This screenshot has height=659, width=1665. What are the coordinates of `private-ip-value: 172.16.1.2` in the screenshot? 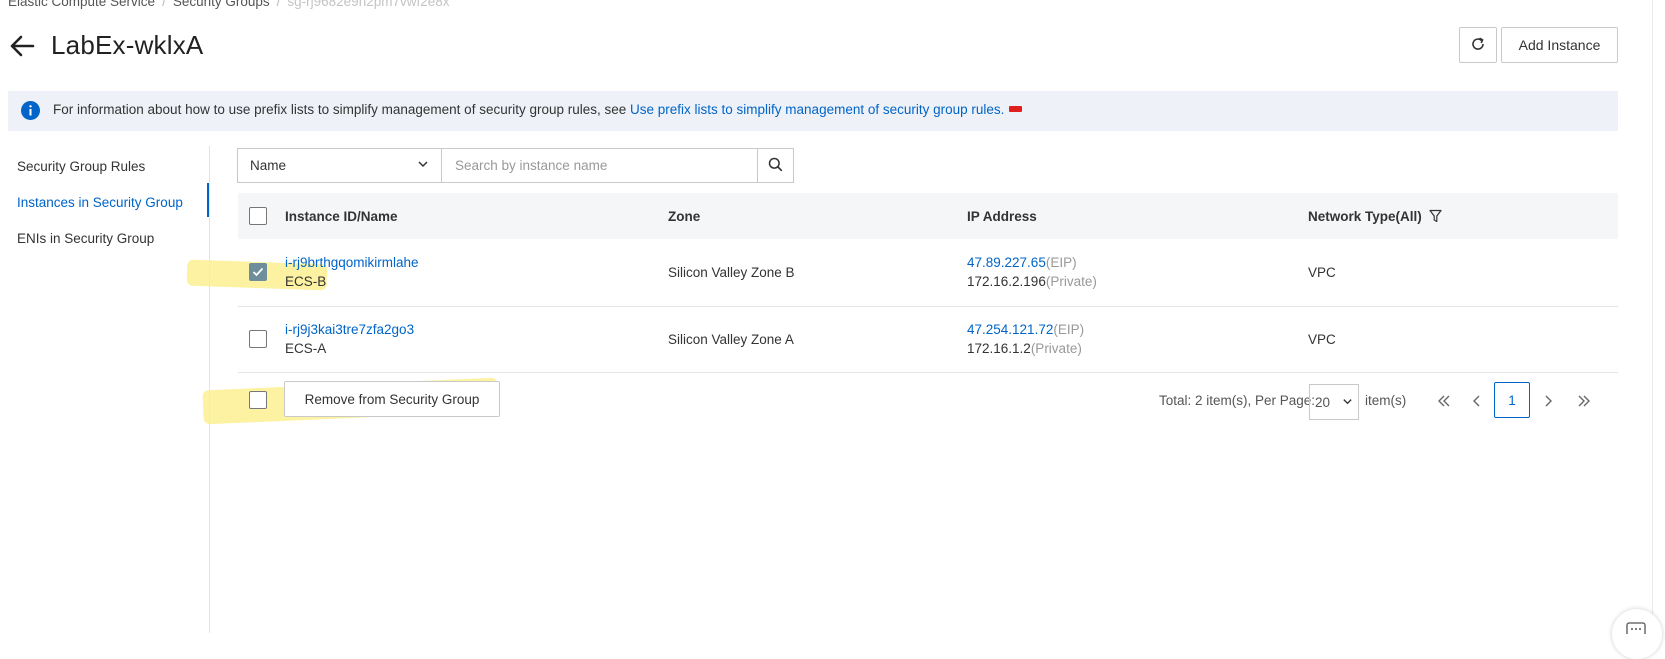 It's located at (999, 348).